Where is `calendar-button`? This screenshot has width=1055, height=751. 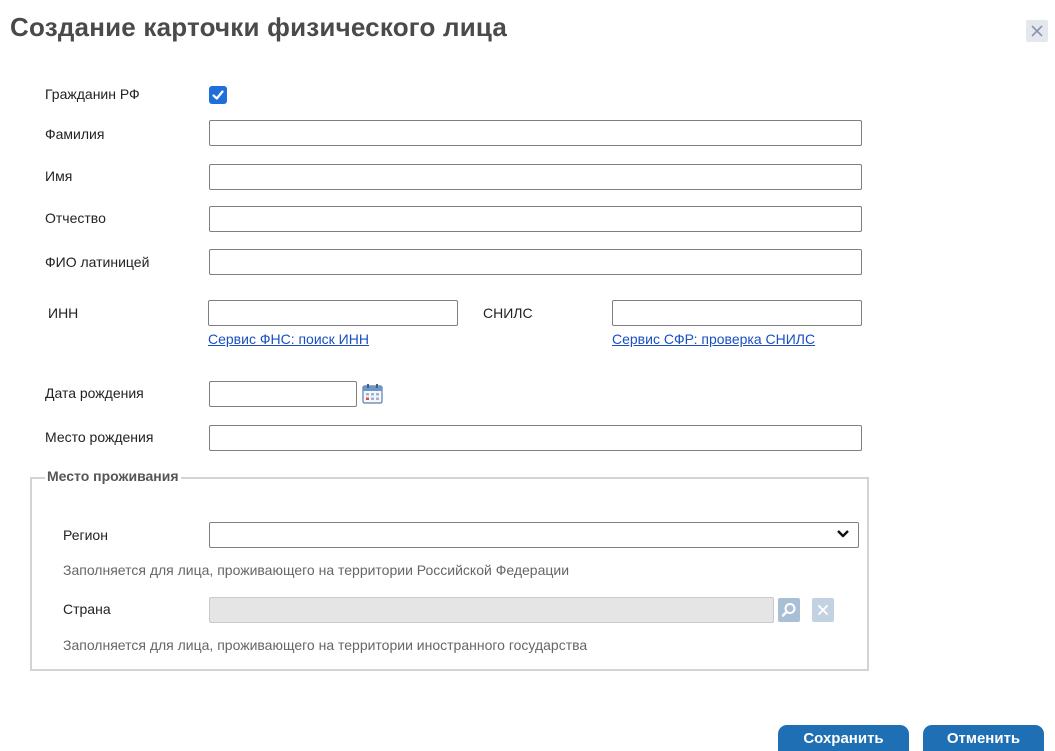 calendar-button is located at coordinates (372, 396).